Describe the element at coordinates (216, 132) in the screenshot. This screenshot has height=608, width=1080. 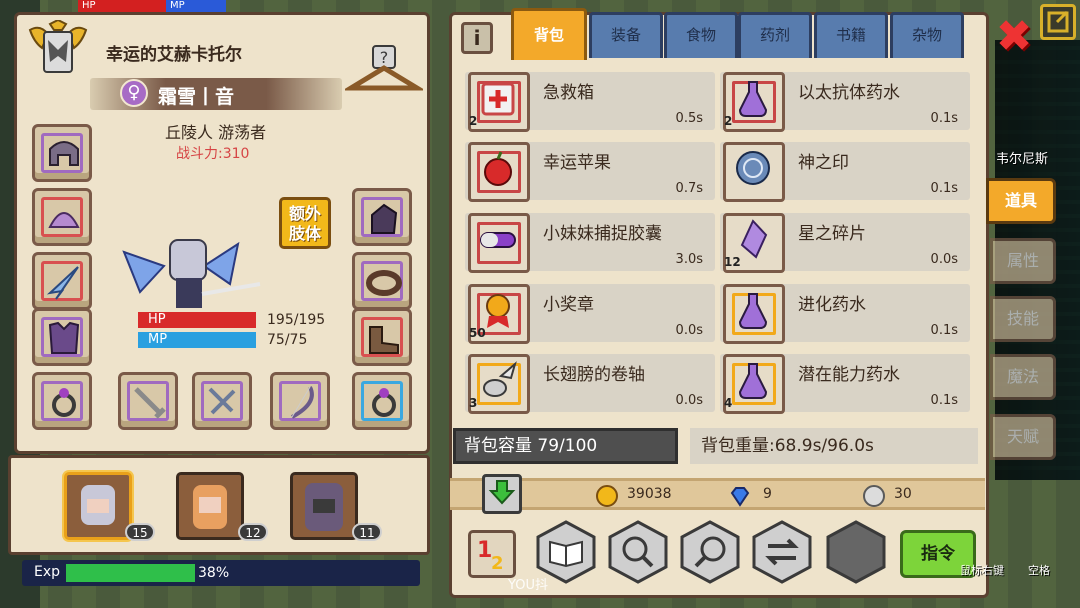
I see `race-class: 丘陵人 游荡者` at that location.